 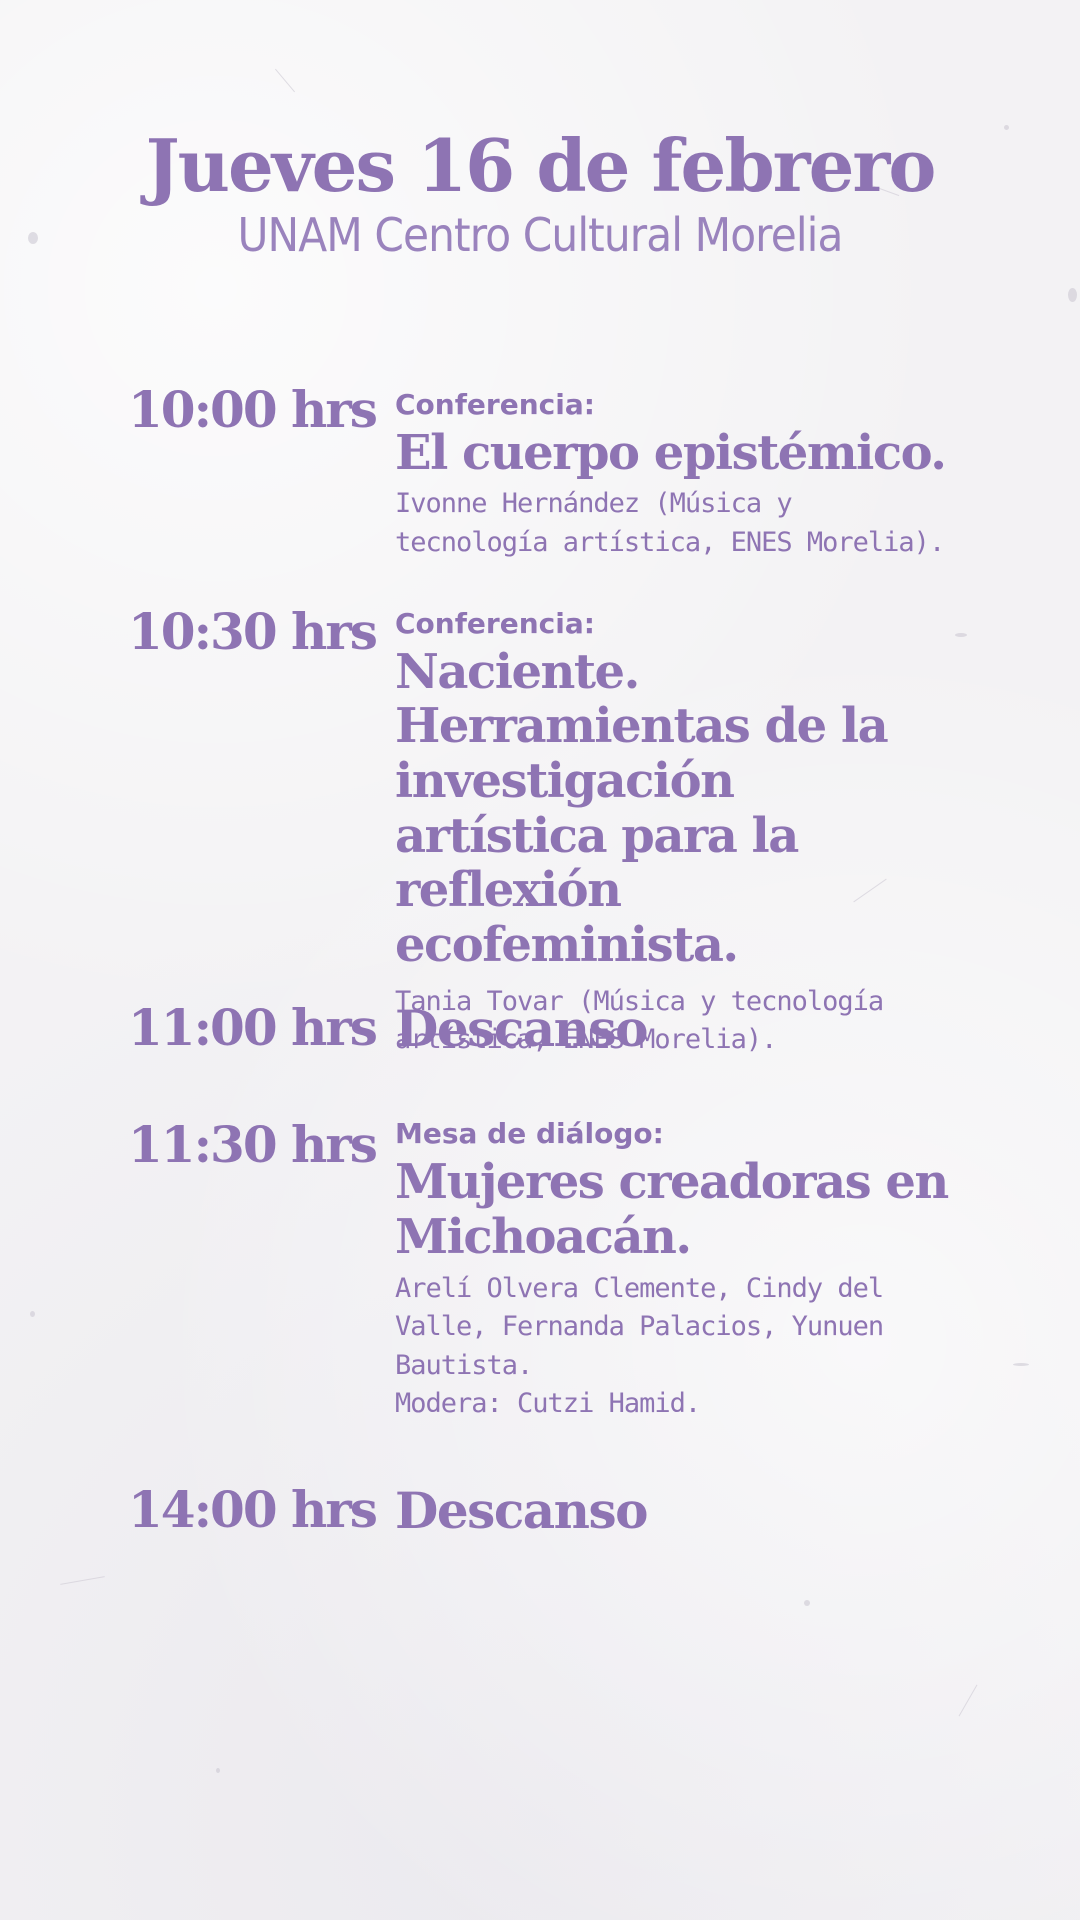 I want to click on schedule-time: 10:00 hrs, so click(x=253, y=409).